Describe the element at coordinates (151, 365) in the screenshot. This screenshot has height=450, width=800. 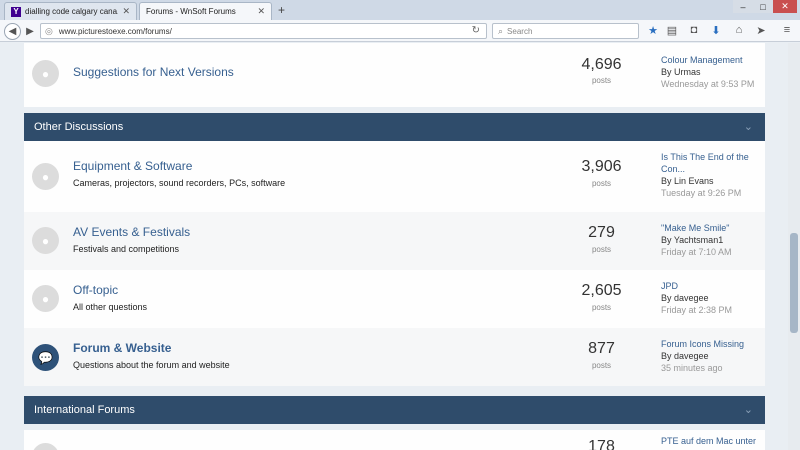
I see `forum-description: Questions about the forum and website` at that location.